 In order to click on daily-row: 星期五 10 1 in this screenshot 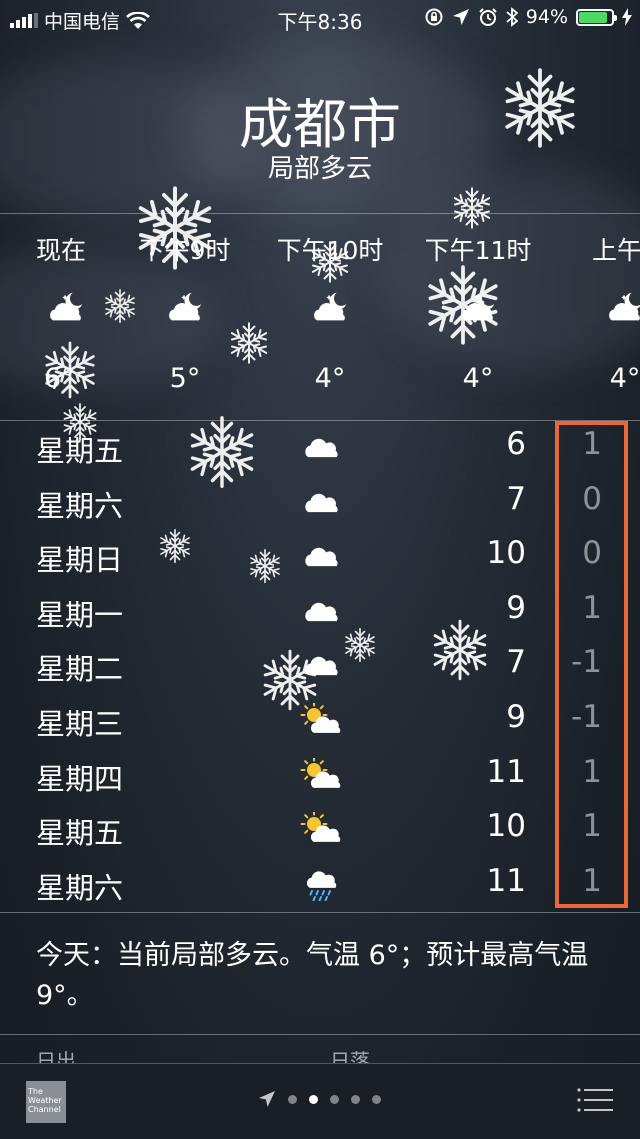, I will do `click(320, 829)`.